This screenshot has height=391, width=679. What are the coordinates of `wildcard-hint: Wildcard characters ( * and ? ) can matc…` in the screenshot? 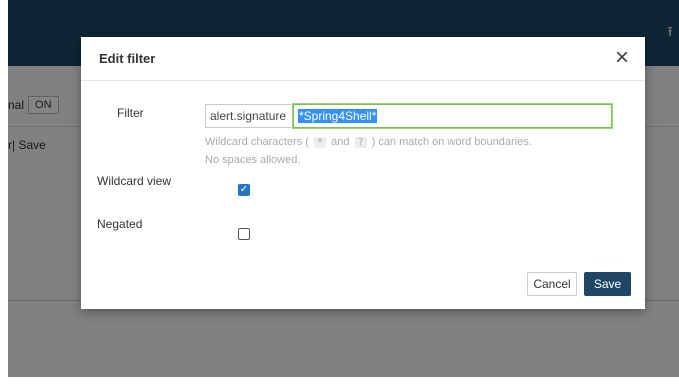 It's located at (368, 142).